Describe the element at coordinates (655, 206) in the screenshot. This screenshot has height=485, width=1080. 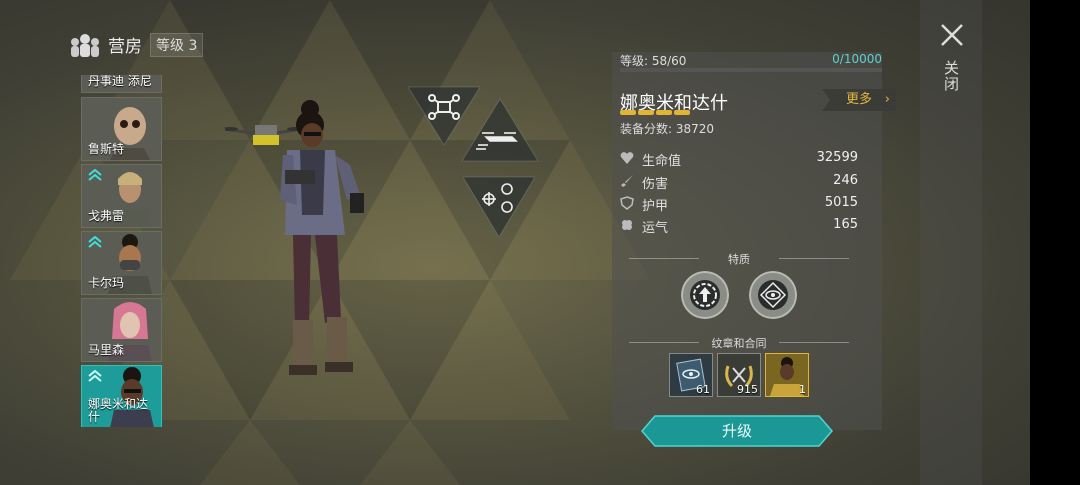
I see `stat-label: 护甲` at that location.